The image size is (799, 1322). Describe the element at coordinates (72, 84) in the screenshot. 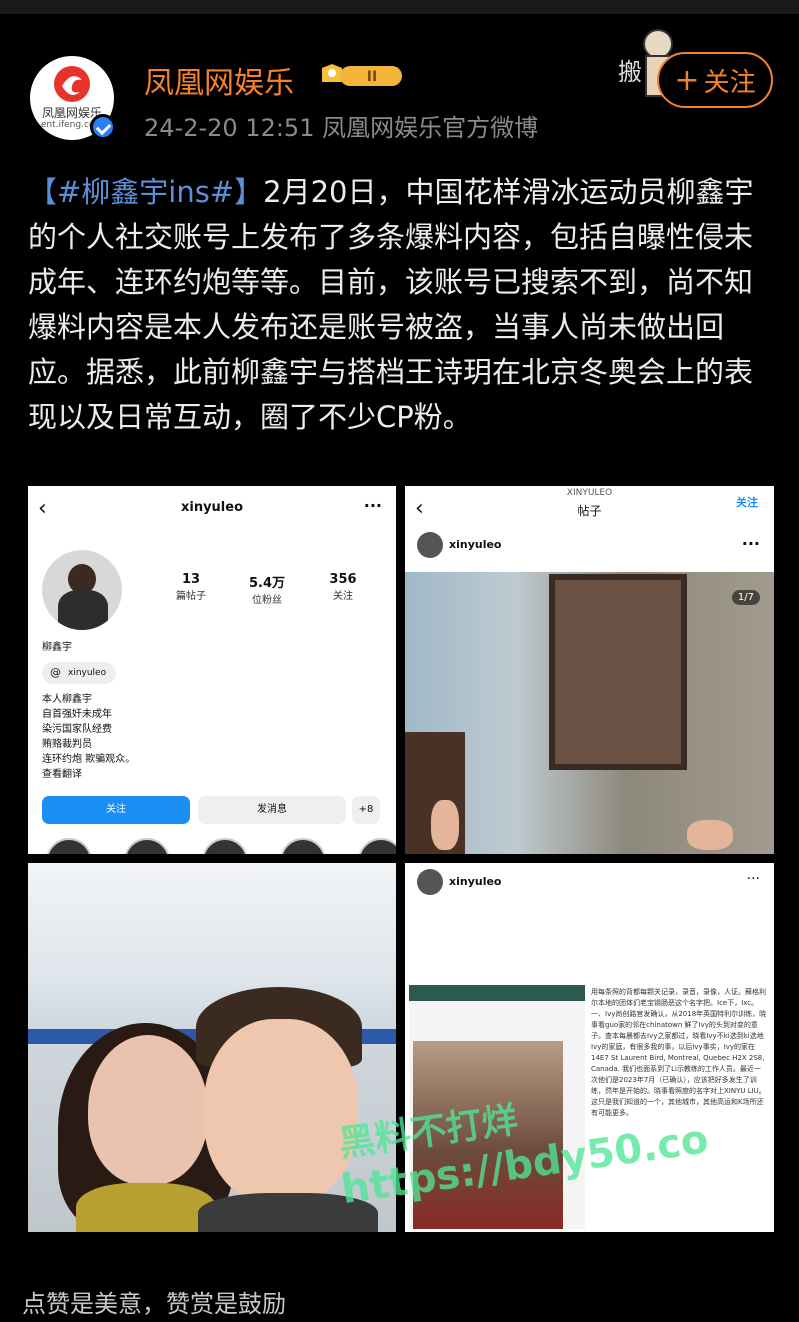

I see `phoenix-logo-icon` at that location.